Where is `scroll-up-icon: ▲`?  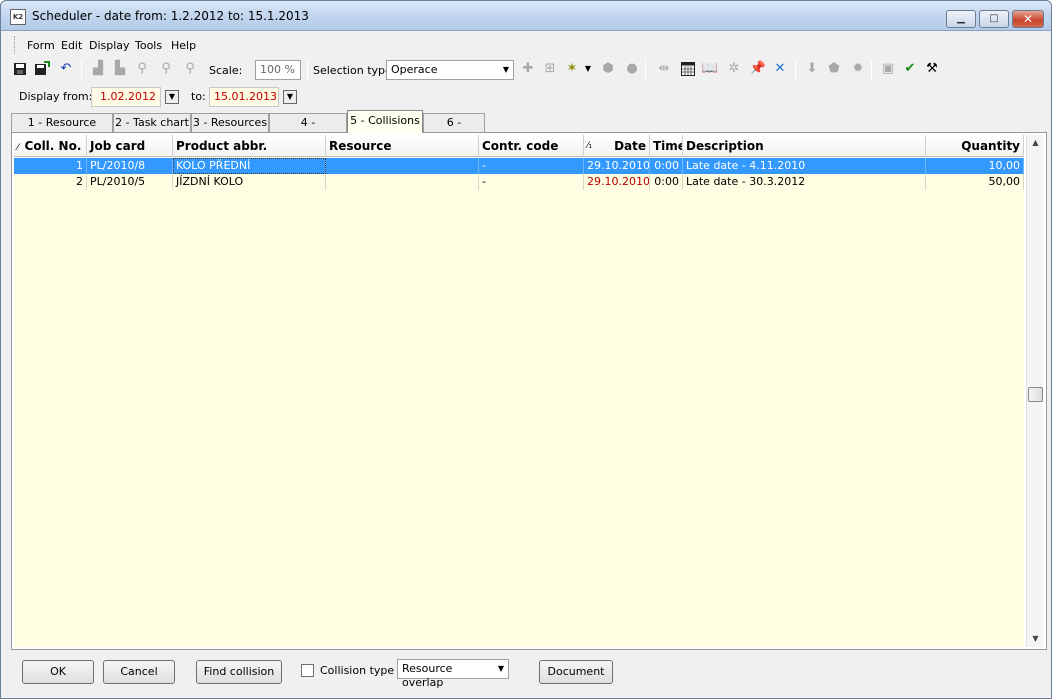 scroll-up-icon: ▲ is located at coordinates (1035, 143).